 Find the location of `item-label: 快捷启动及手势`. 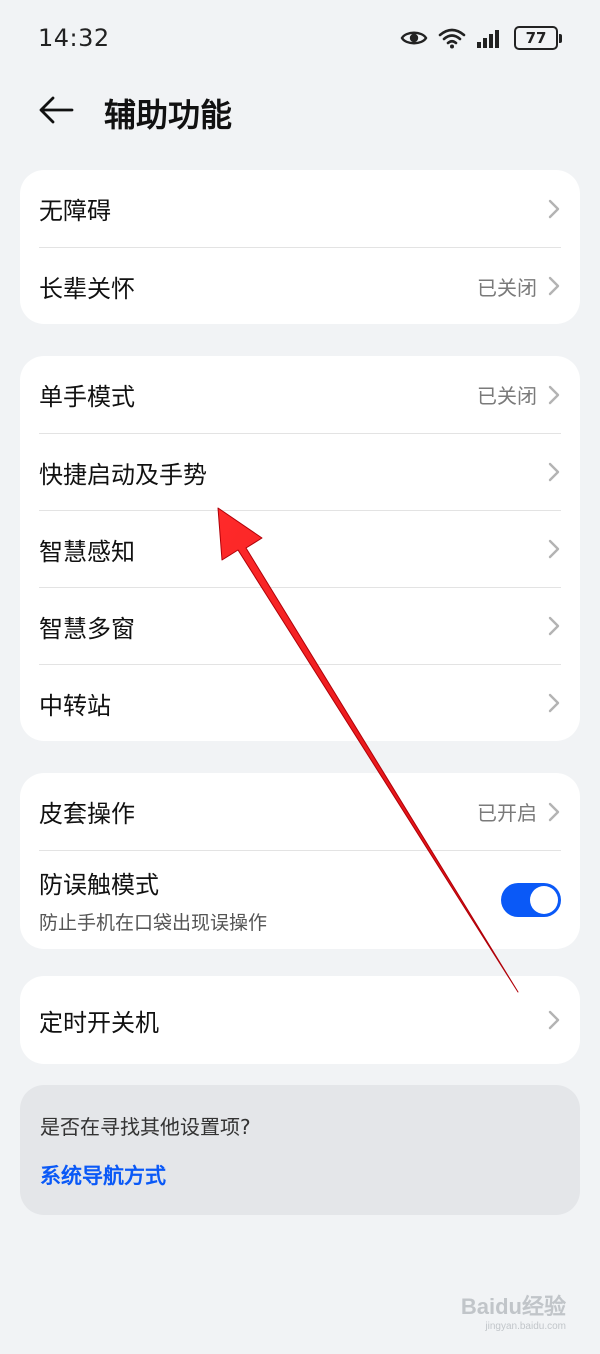

item-label: 快捷启动及手势 is located at coordinates (123, 474).